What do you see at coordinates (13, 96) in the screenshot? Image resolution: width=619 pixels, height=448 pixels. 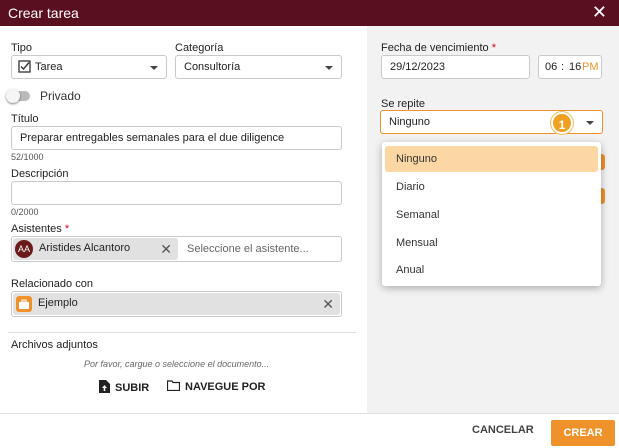 I see `toggle-knob` at bounding box center [13, 96].